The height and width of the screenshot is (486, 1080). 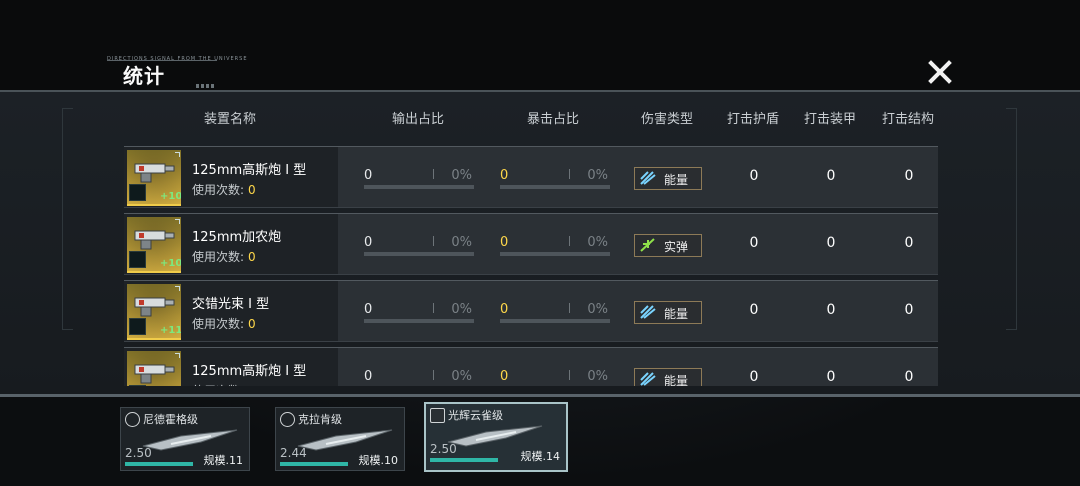 I want to click on weapon-cell: +10 125mm高斯炮 I 型 使用次数:0, so click(x=231, y=177).